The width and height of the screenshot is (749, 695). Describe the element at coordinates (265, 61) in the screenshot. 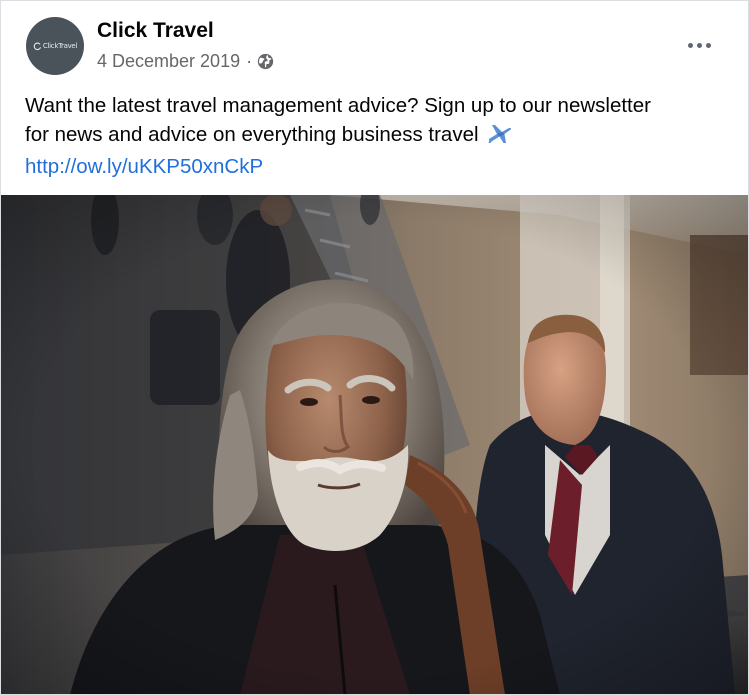

I see `globe-icon` at that location.